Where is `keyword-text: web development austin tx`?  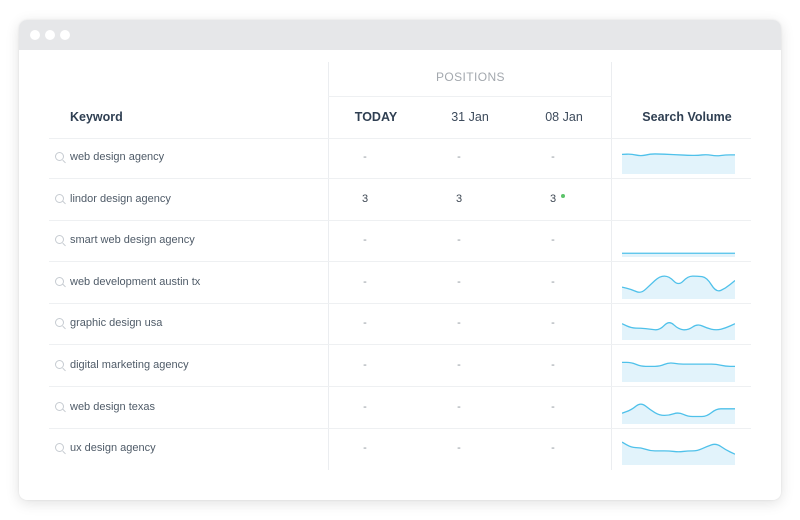 keyword-text: web development austin tx is located at coordinates (135, 282).